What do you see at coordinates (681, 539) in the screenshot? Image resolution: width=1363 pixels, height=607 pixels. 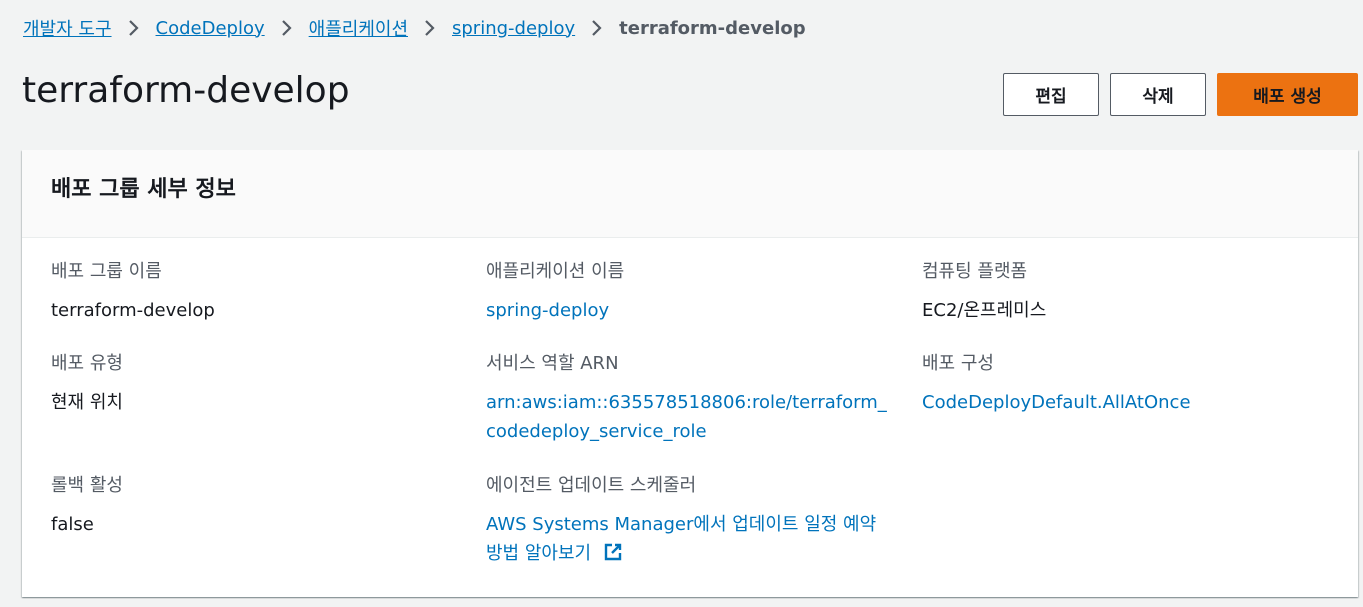 I see `agent-update-scheduler-link: AWS Systems Manager에서 업데이트 일정 예약 방법 알아보기` at bounding box center [681, 539].